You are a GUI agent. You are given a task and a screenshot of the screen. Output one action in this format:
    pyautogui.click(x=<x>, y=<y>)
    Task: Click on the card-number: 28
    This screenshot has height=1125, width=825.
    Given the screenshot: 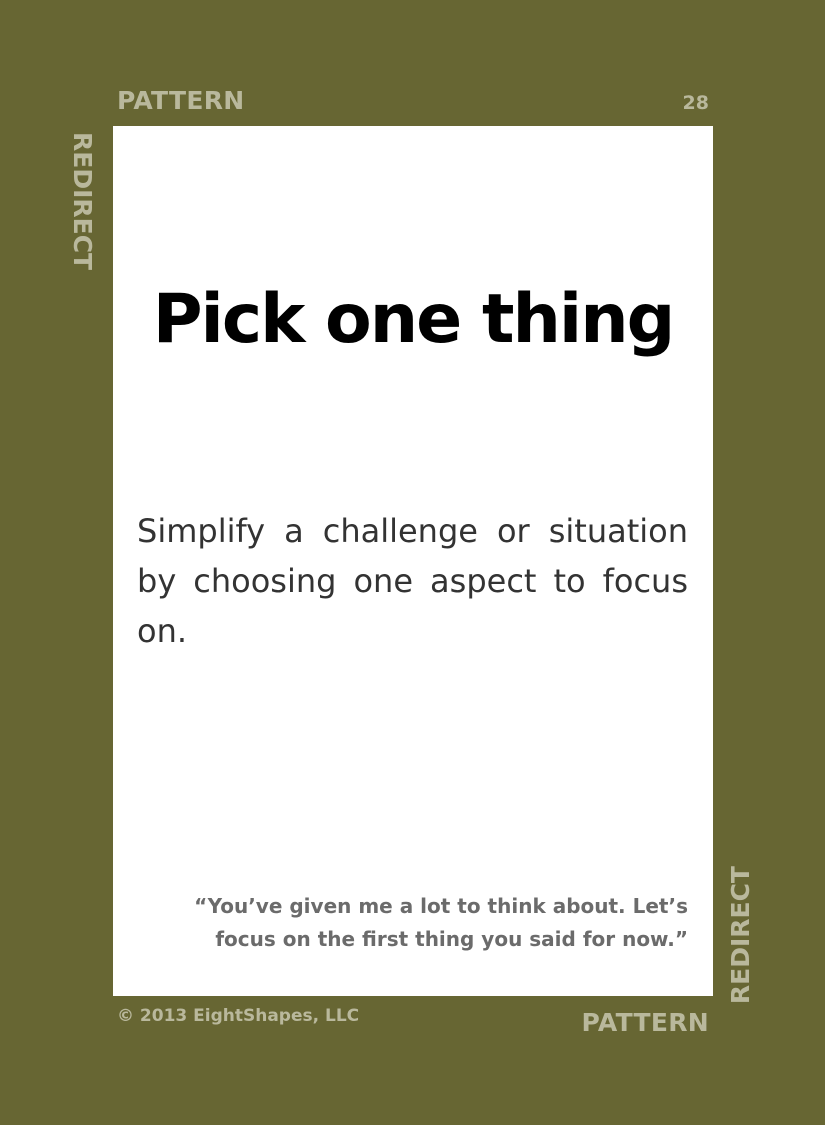 What is the action you would take?
    pyautogui.click(x=695, y=103)
    